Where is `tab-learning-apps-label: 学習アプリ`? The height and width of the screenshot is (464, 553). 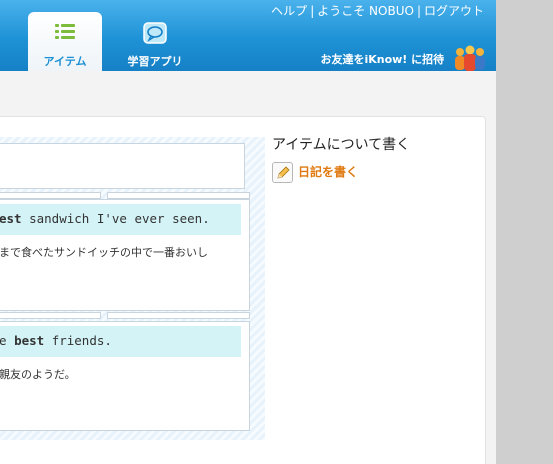 tab-learning-apps-label: 学習アプリ is located at coordinates (155, 61).